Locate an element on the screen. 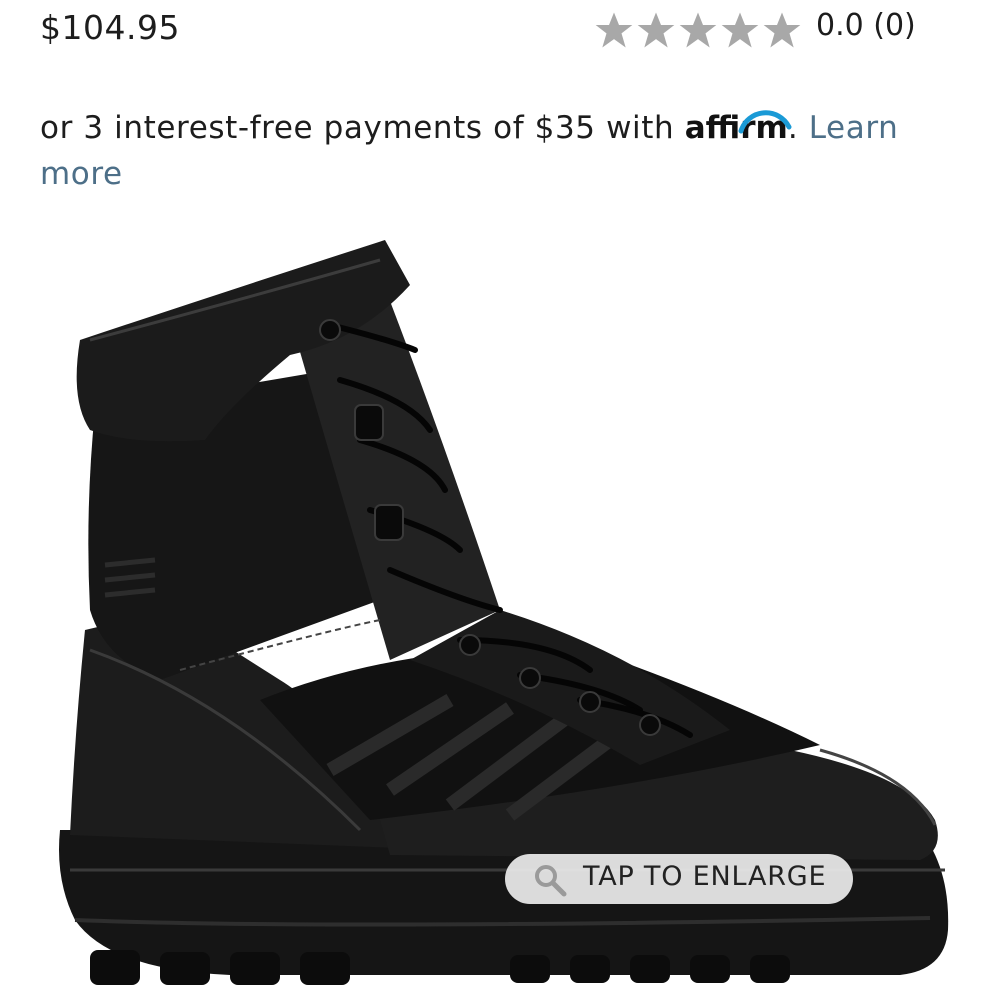 This screenshot has height=1004, width=1000. tap-to-enlarge-button: TAP TO ENLARGE is located at coordinates (679, 879).